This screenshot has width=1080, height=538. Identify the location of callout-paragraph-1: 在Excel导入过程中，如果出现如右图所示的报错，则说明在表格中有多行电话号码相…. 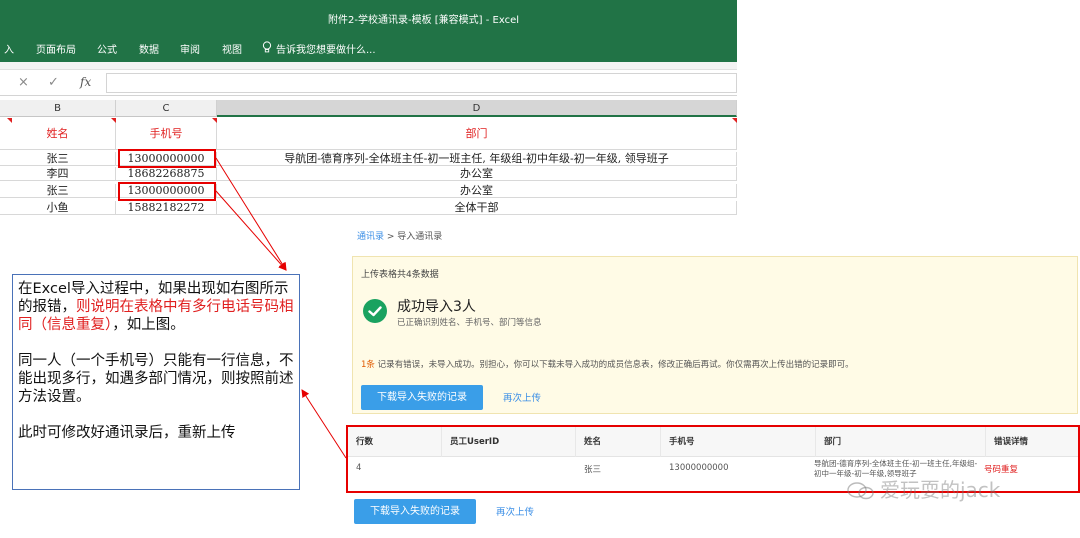
(156, 307).